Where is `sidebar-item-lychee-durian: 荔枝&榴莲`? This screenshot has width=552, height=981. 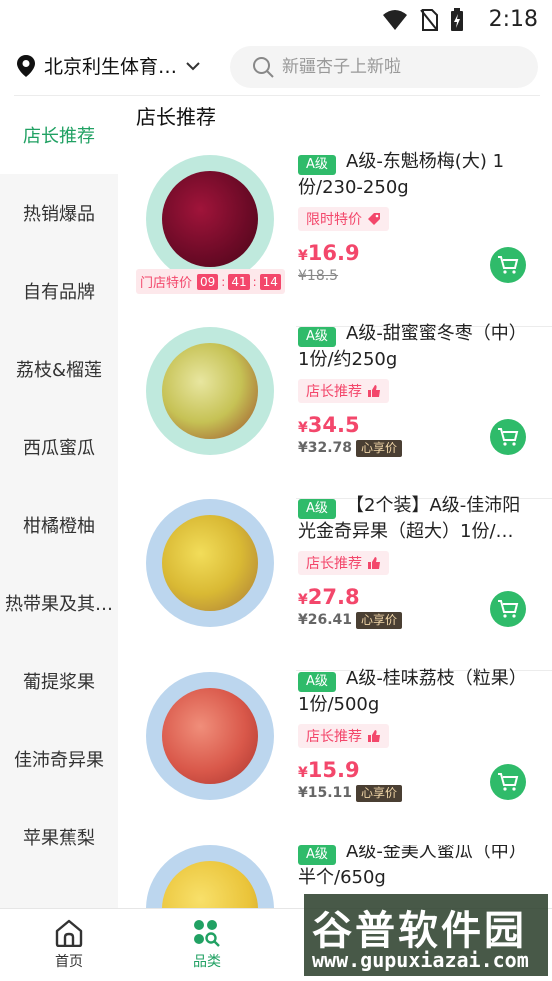
sidebar-item-lychee-durian: 荔枝&榴莲 is located at coordinates (59, 369).